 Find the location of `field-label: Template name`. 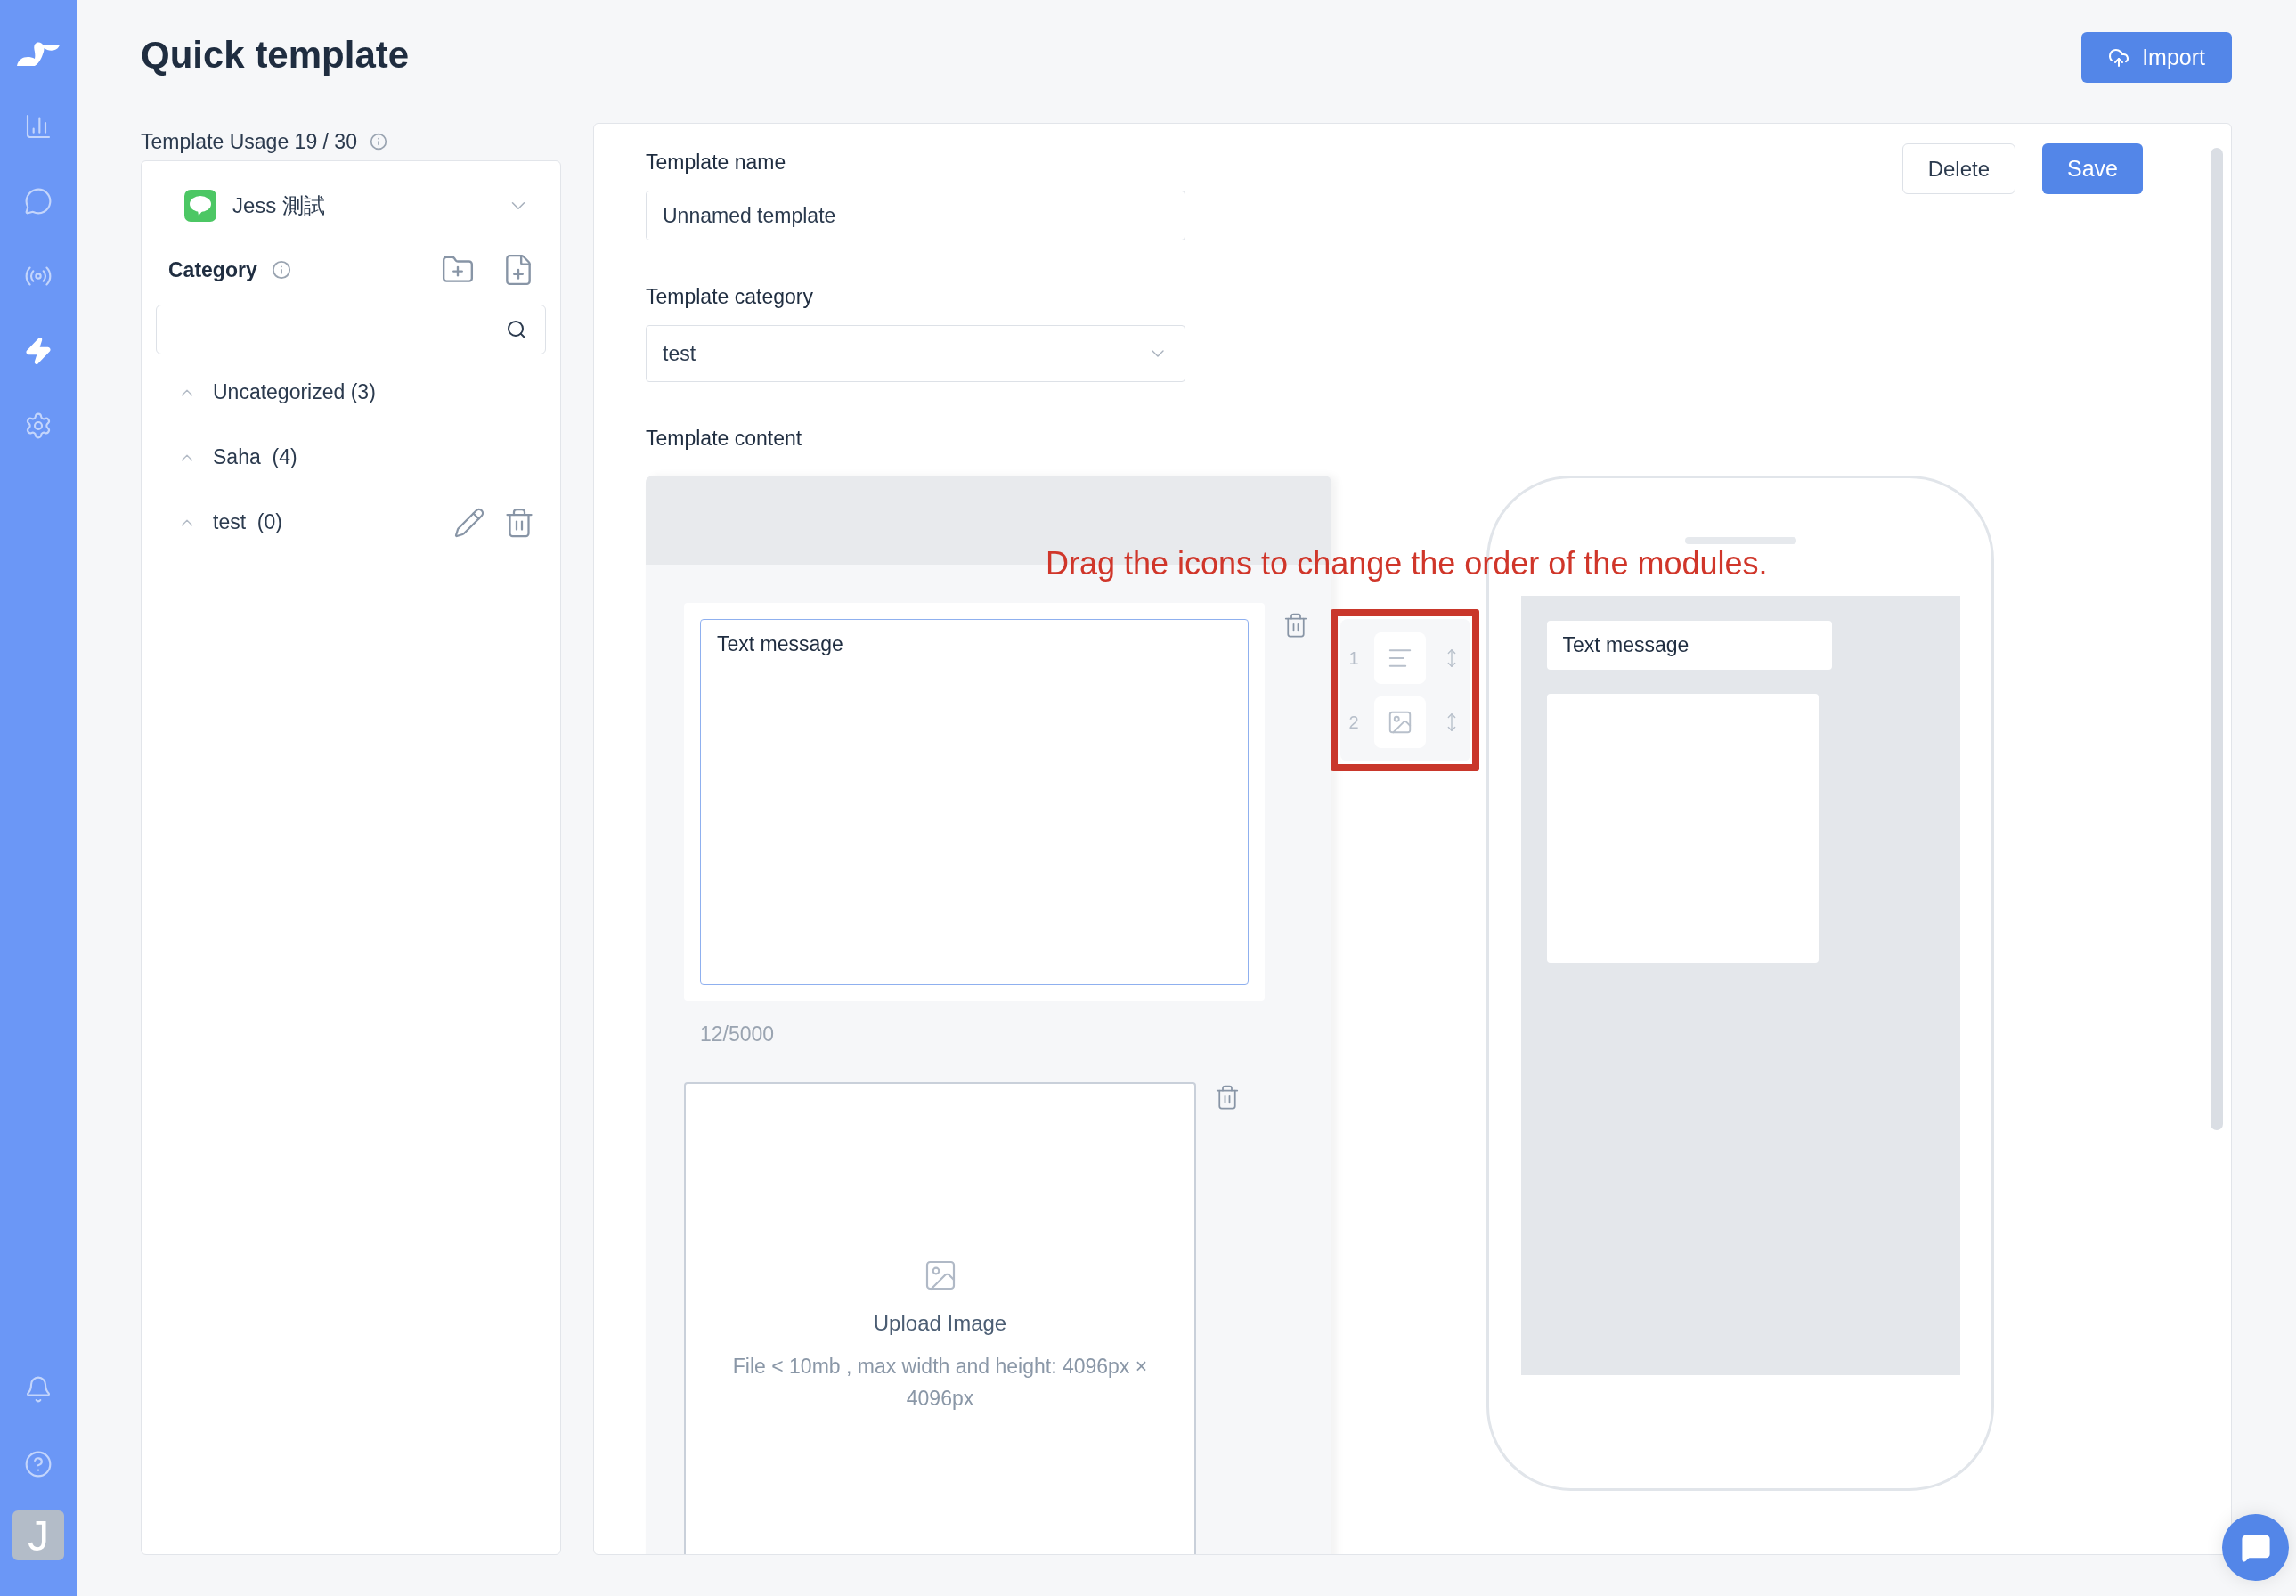

field-label: Template name is located at coordinates (716, 163).